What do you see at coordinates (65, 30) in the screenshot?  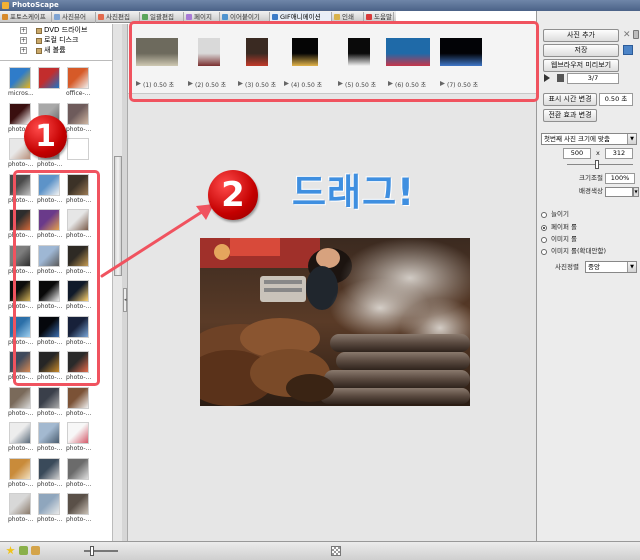 I see `tree-item-dvd: DVD 드라이브` at bounding box center [65, 30].